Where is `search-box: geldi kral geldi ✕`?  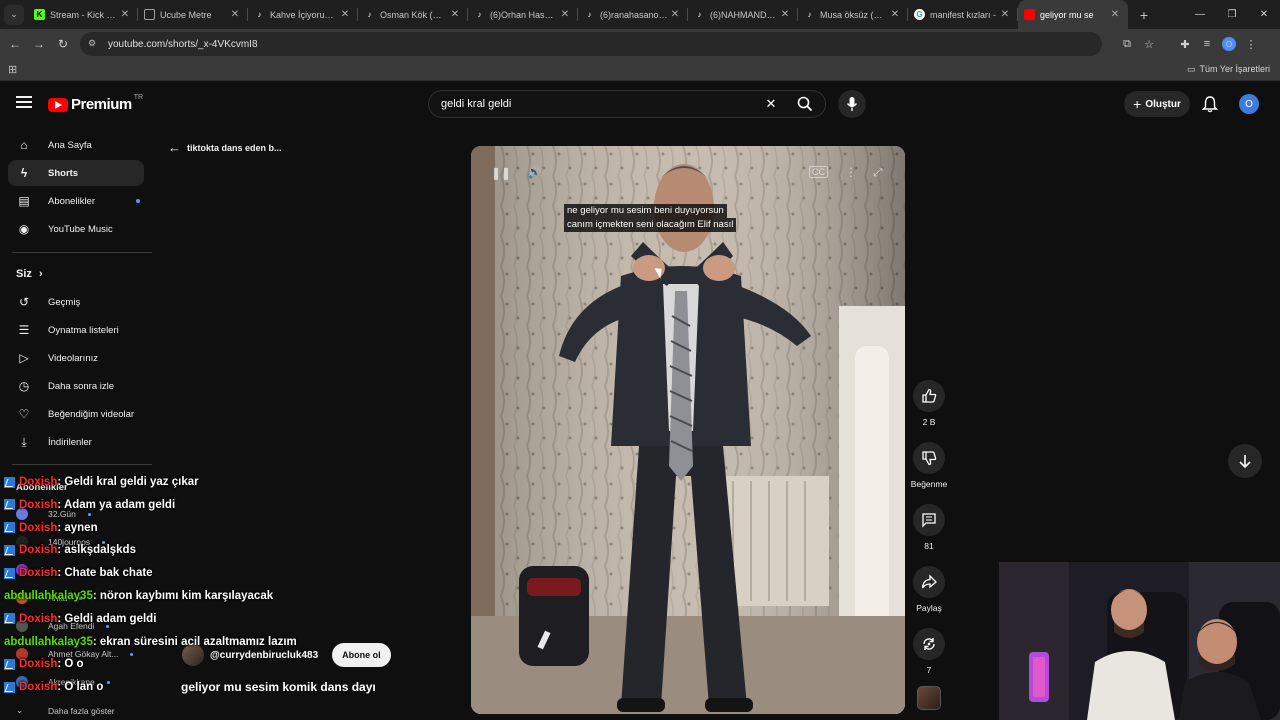 search-box: geldi kral geldi ✕ is located at coordinates (627, 104).